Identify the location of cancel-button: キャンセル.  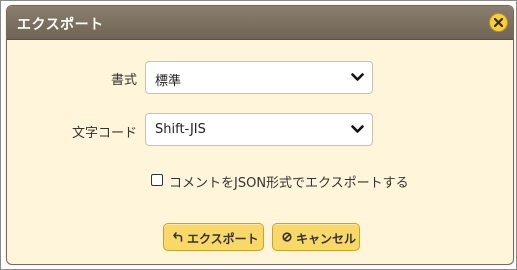
(316, 237).